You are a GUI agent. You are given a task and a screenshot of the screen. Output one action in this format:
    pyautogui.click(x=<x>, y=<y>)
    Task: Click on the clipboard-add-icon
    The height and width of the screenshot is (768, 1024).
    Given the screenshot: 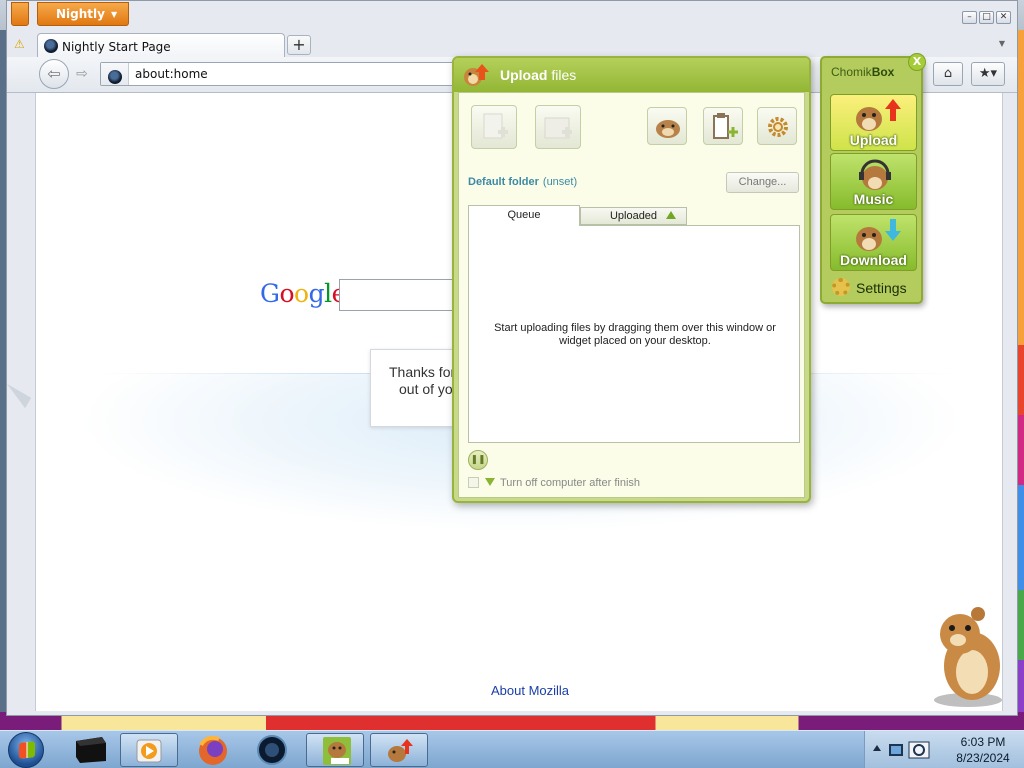 What is the action you would take?
    pyautogui.click(x=725, y=126)
    